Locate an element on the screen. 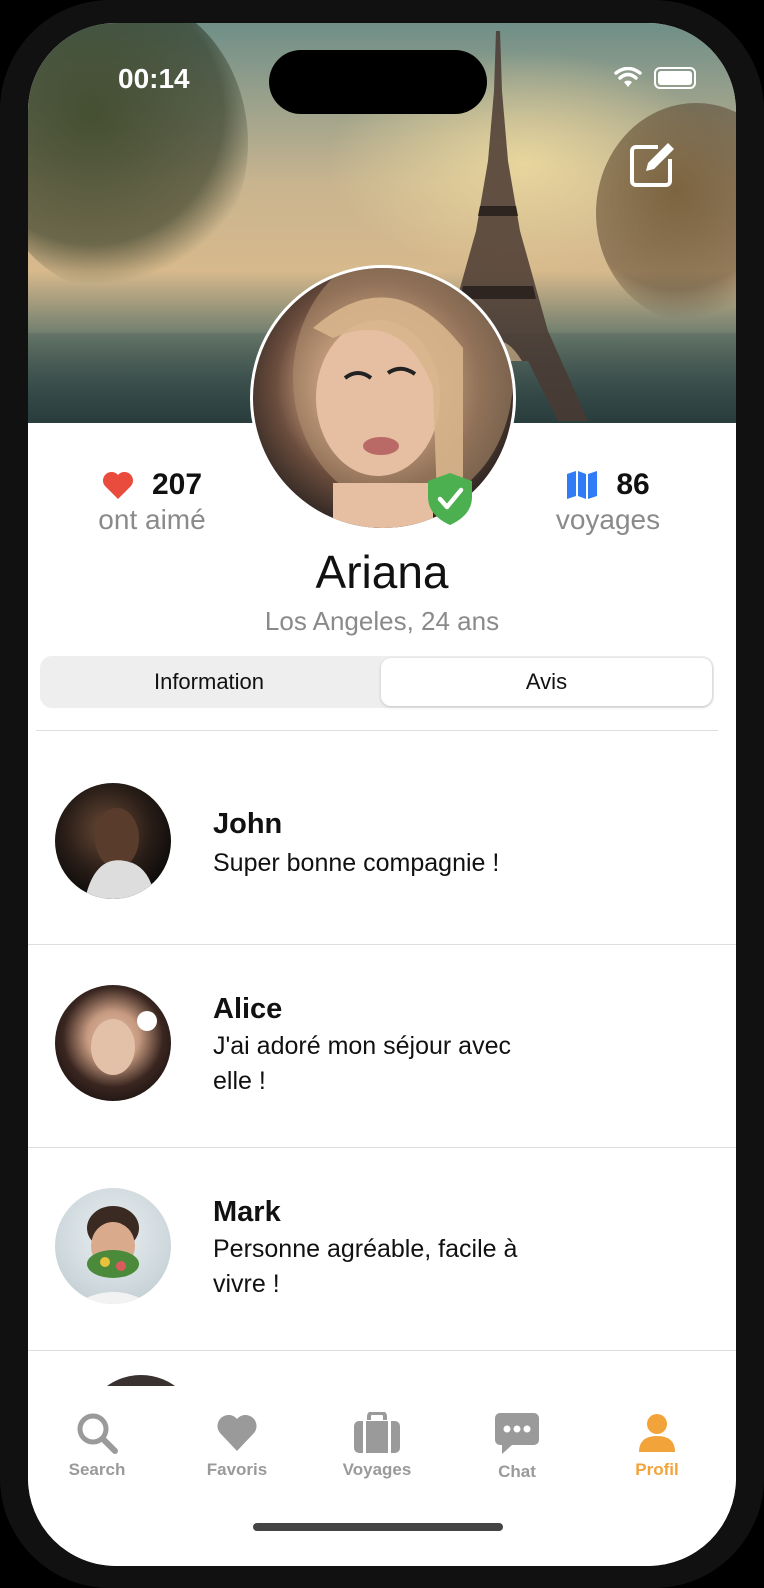 Image resolution: width=764 pixels, height=1588 pixels. review-item: Mark Personne agréable, facile à vivre ! is located at coordinates (382, 1249).